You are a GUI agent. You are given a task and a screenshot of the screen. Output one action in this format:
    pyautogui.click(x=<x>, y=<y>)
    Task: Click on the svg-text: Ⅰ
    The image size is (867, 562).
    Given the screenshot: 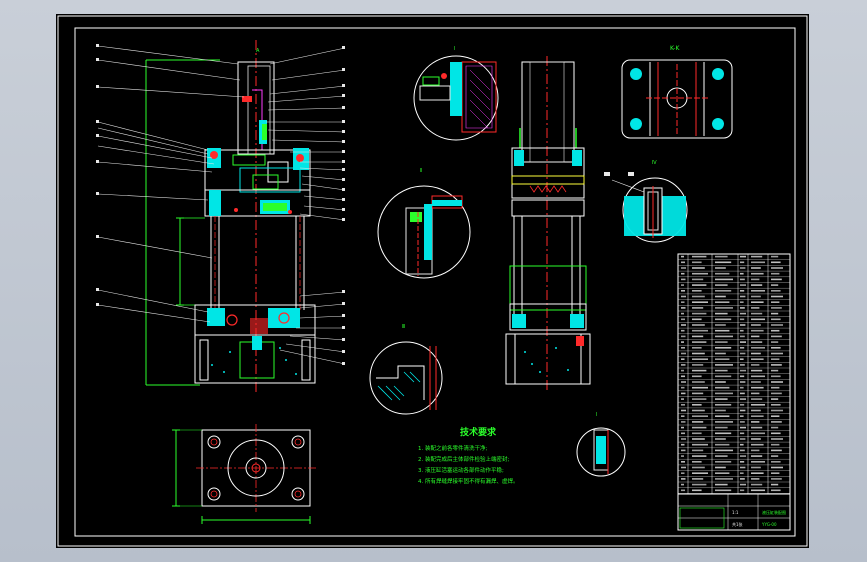 What is the action you would take?
    pyautogui.click(x=454, y=49)
    